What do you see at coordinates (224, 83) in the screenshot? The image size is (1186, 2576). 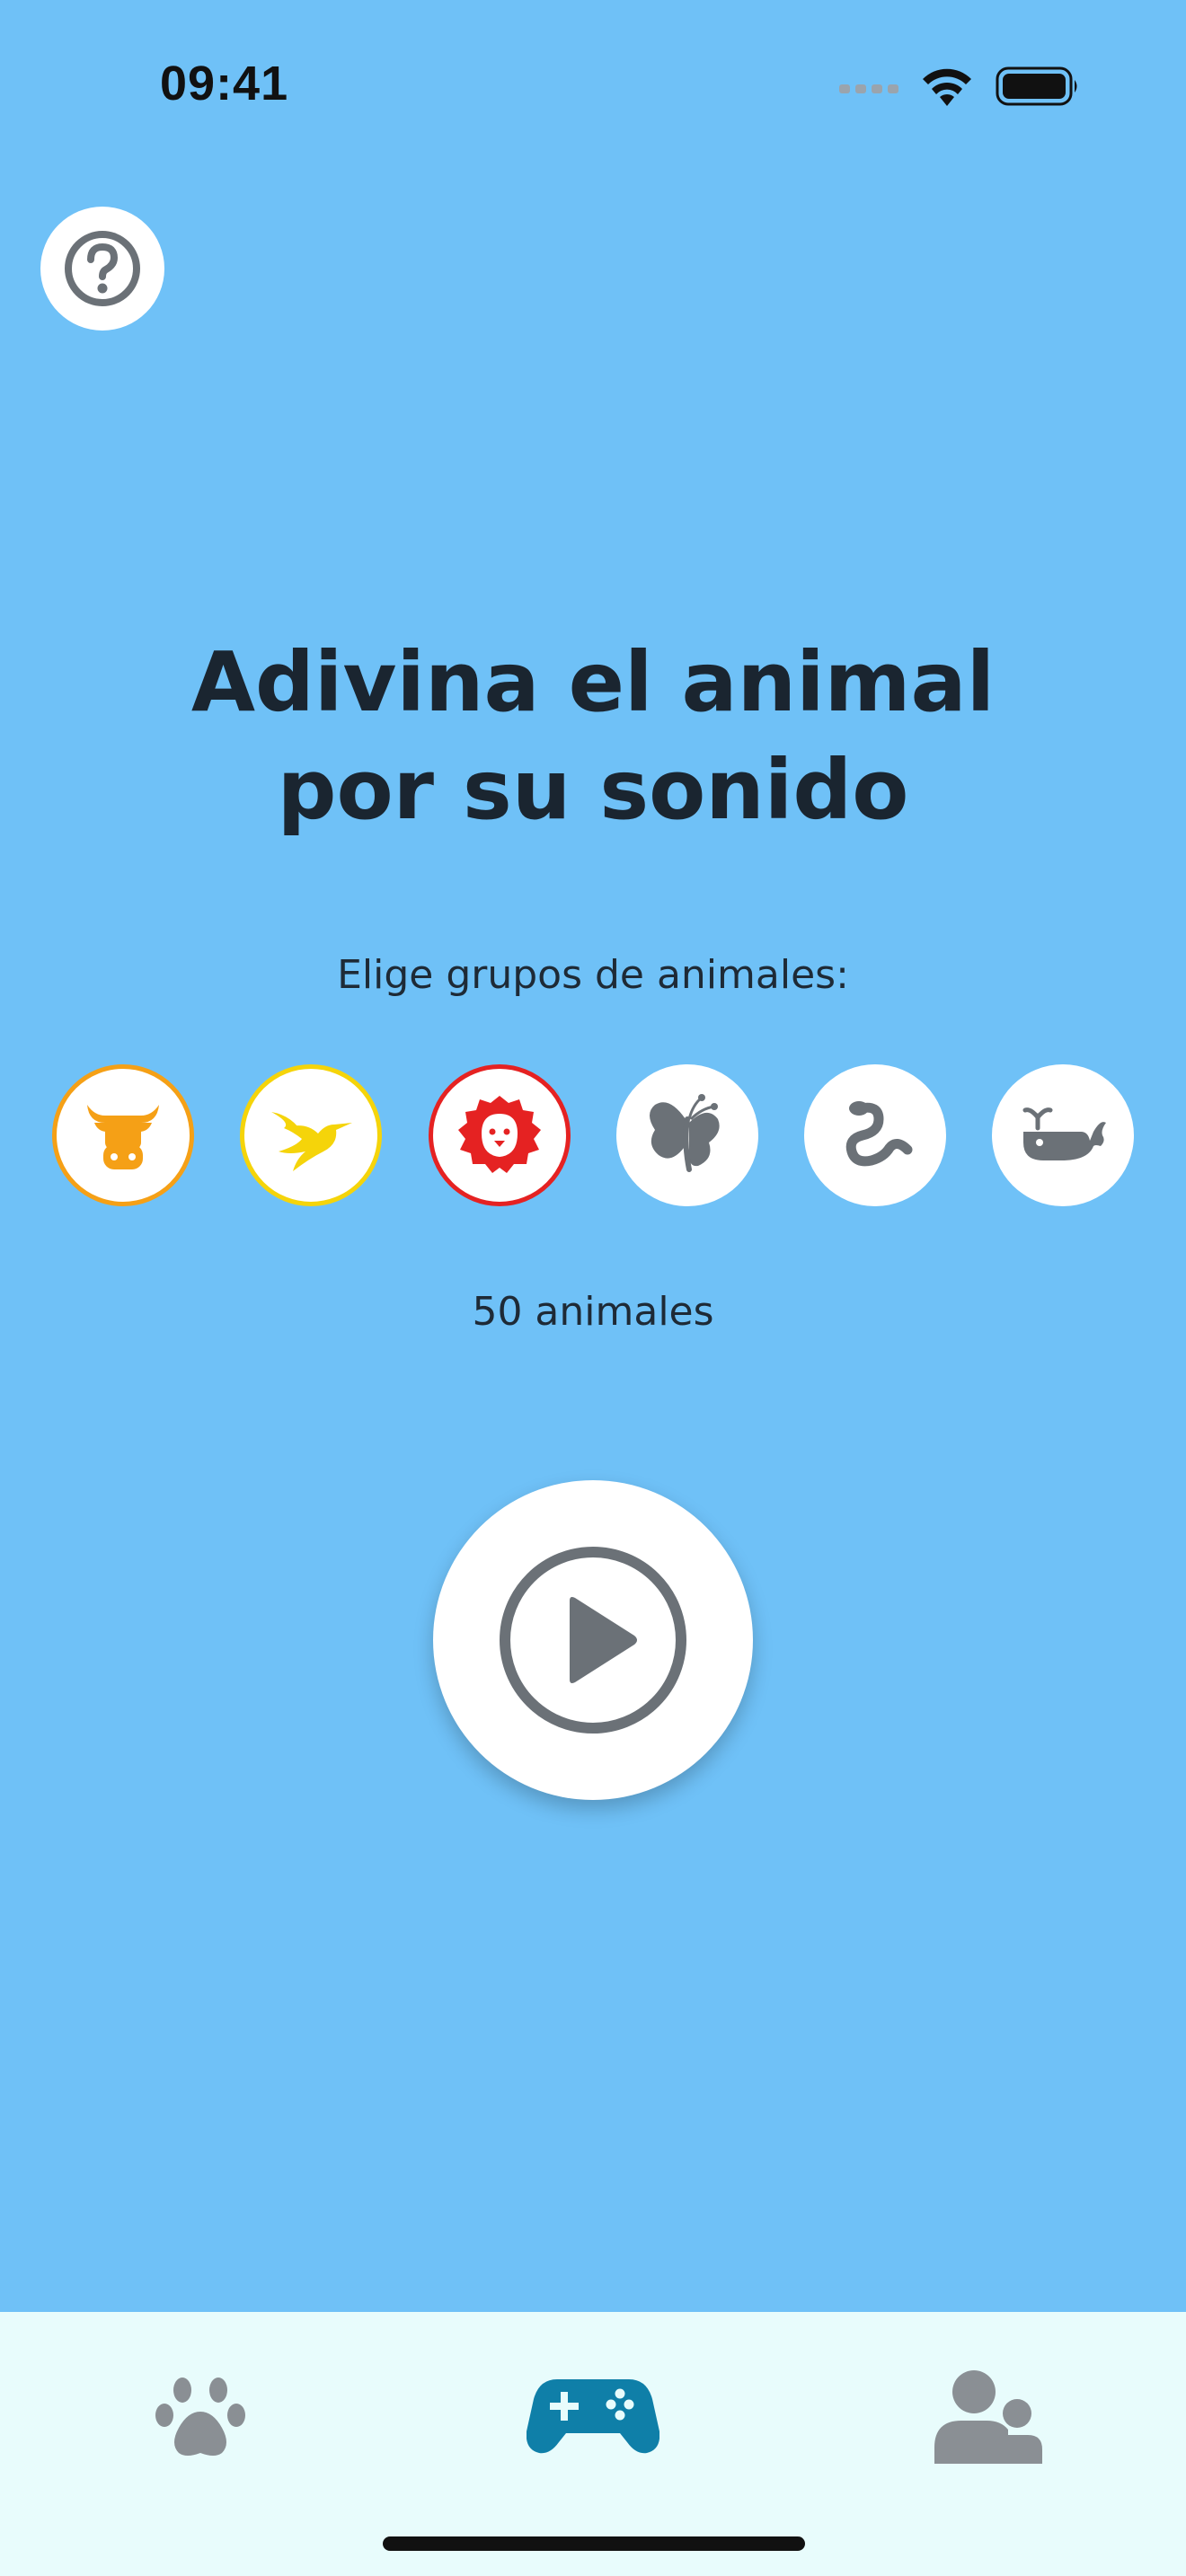 I see `status-time: 09:41` at bounding box center [224, 83].